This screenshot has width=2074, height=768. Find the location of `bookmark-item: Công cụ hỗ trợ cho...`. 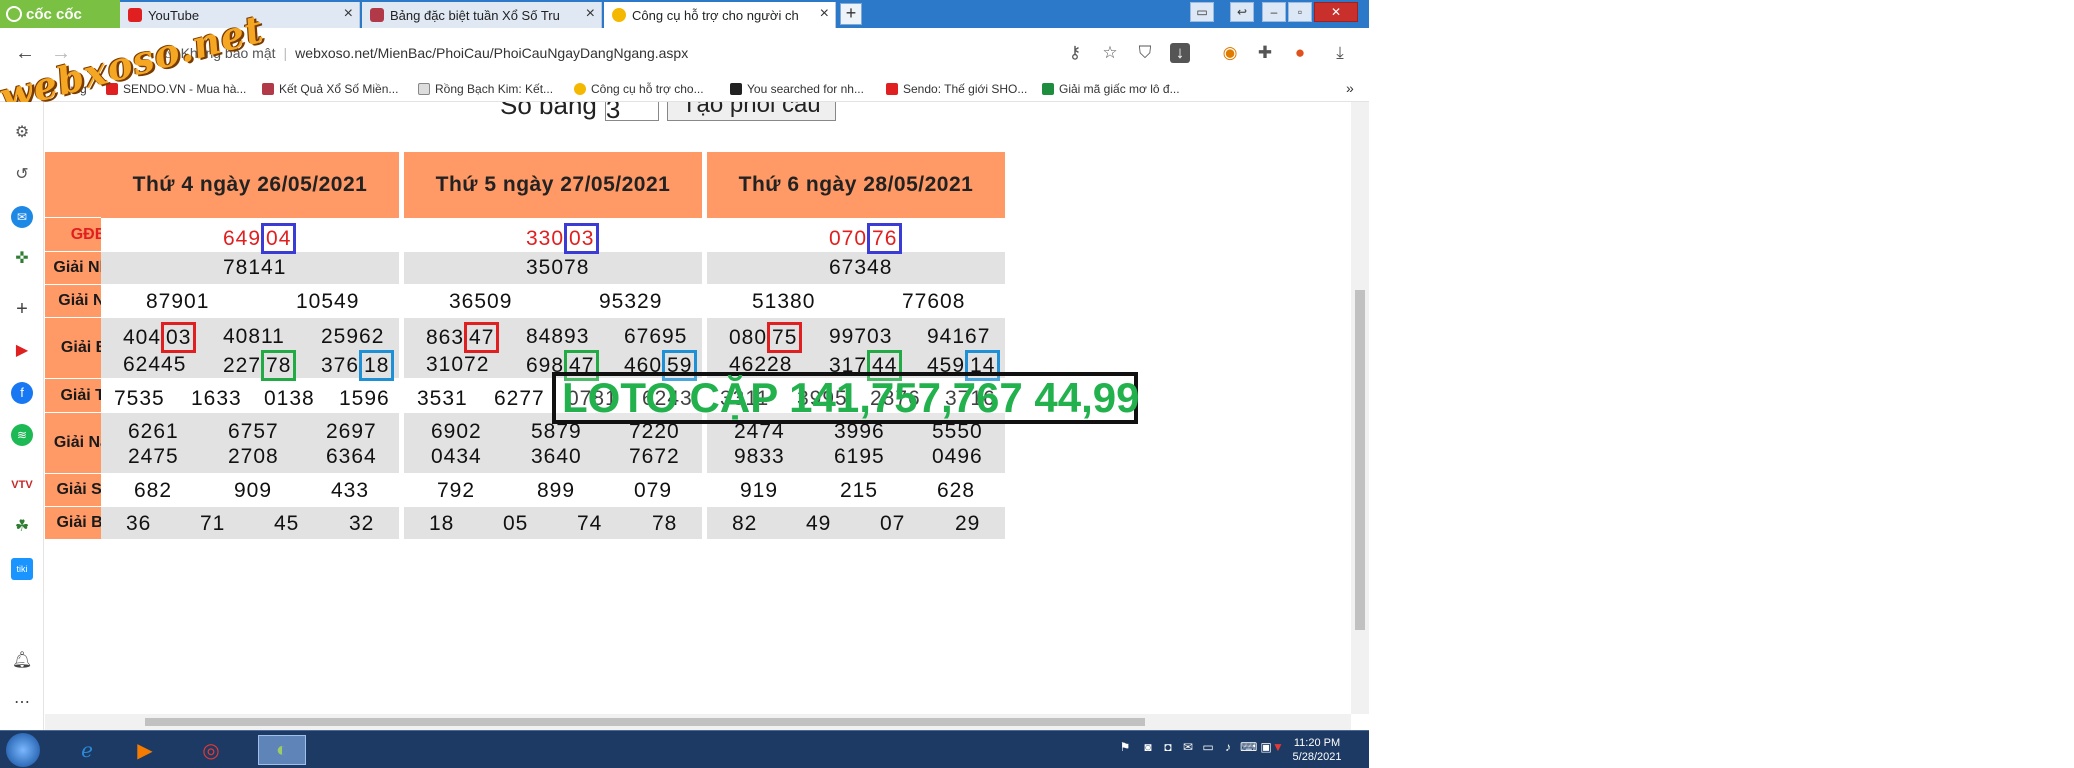

bookmark-item: Công cụ hỗ trợ cho... is located at coordinates (639, 89).